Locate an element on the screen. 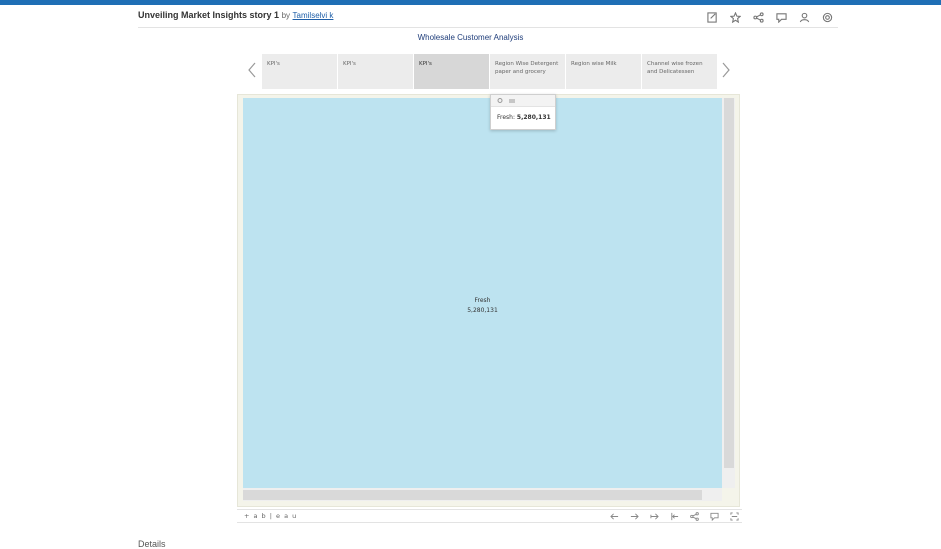  fullscreen-icon is located at coordinates (734, 516).